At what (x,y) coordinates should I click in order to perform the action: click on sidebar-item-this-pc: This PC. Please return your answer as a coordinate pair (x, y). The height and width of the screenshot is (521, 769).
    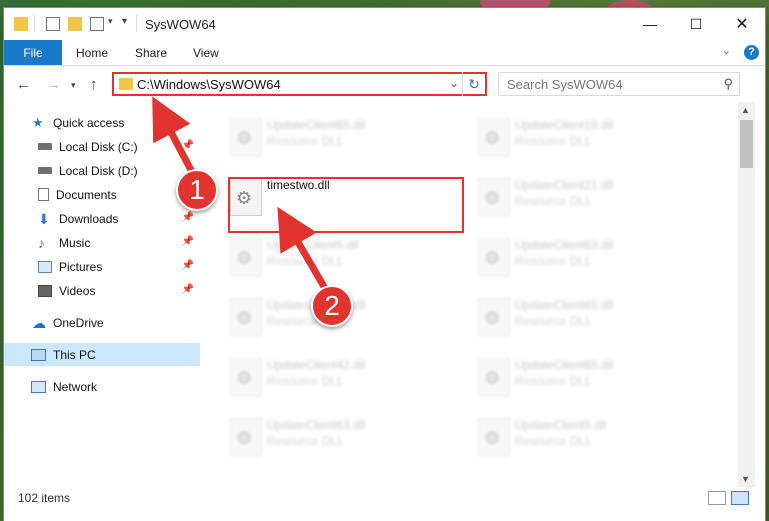
    Looking at the image, I should click on (102, 354).